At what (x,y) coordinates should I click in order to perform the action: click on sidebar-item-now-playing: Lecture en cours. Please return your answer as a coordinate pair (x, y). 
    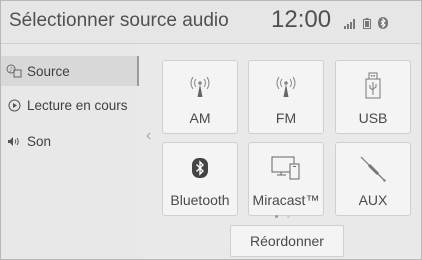
    Looking at the image, I should click on (69, 105).